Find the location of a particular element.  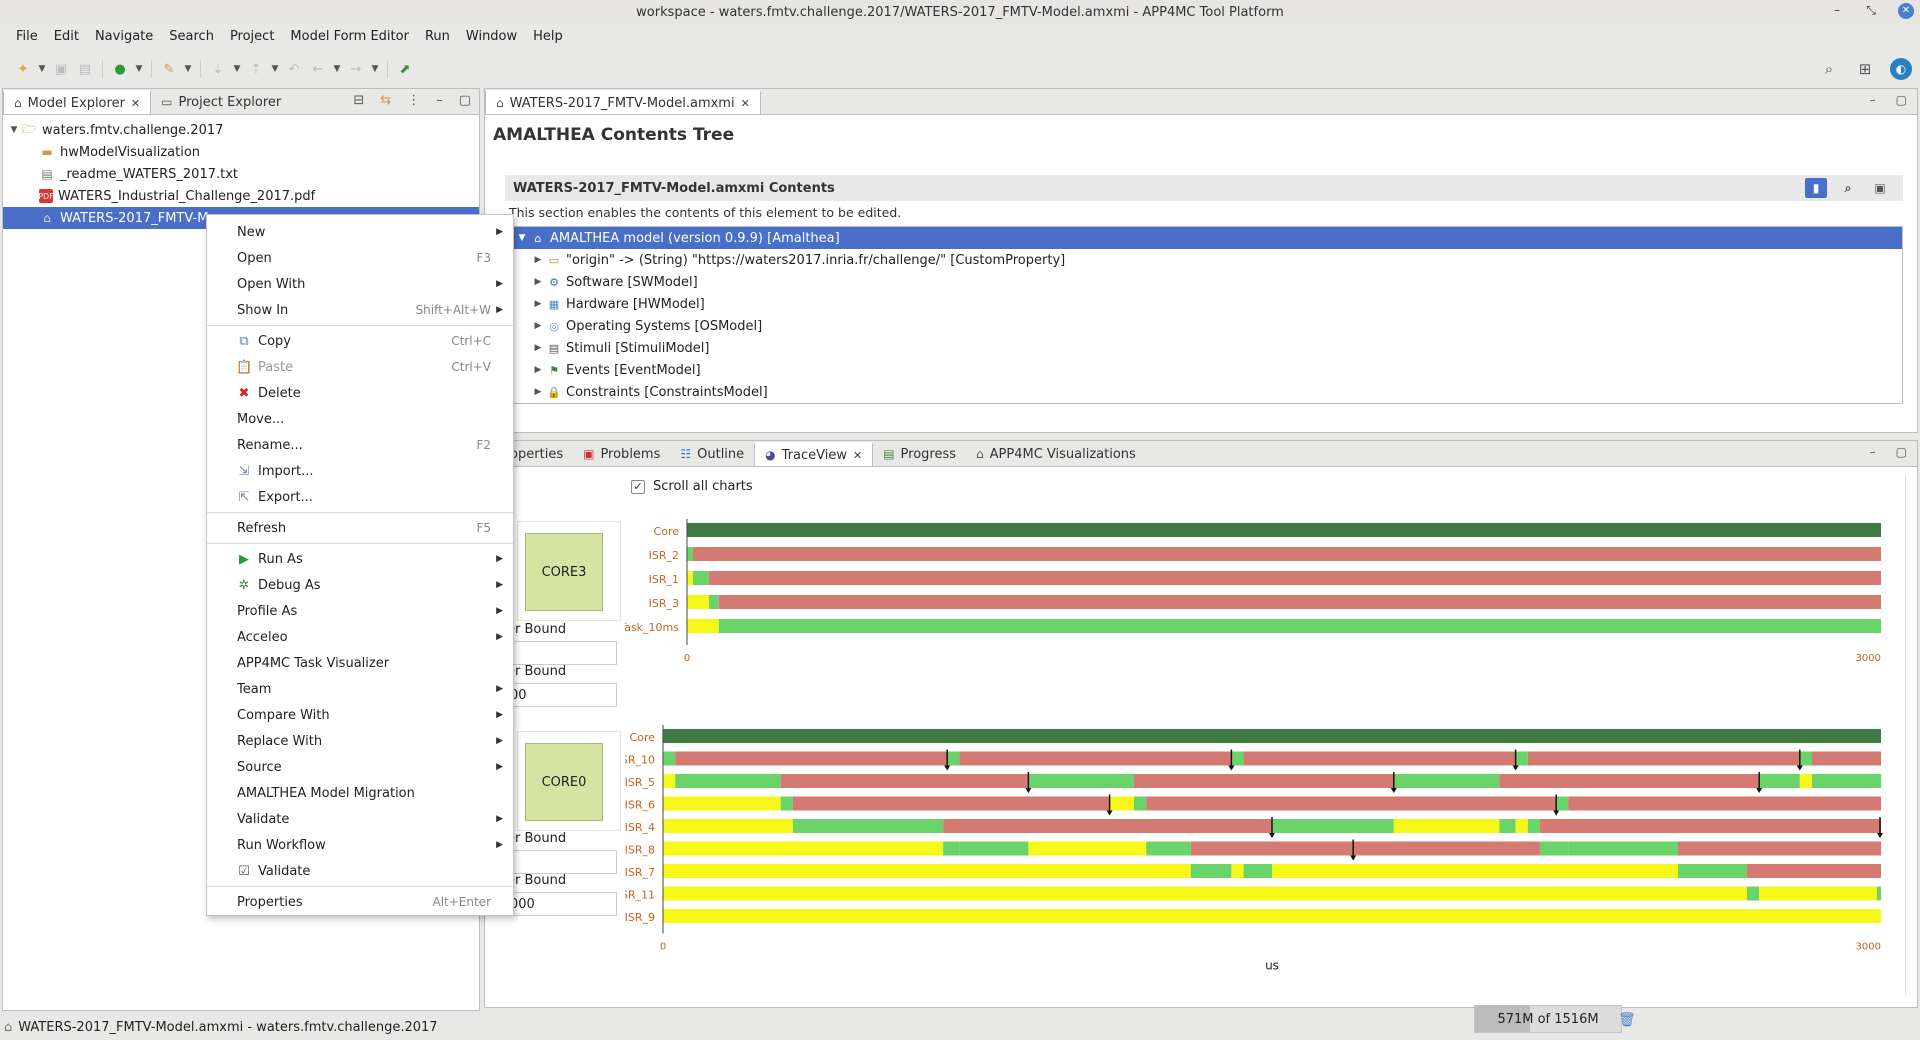

tab-progress: ▤ Progress is located at coordinates (919, 454).